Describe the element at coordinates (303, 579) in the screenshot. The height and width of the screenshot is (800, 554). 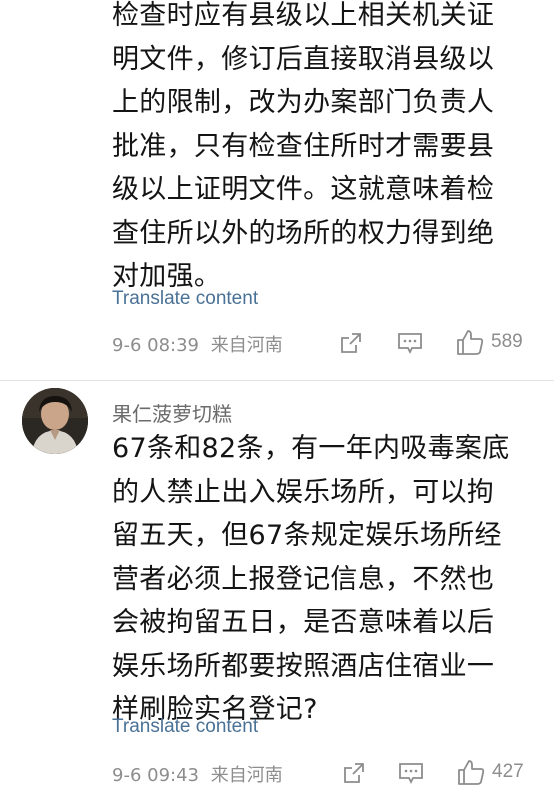
I see `comment-2-line: 营者必须上报登记信息，不然也` at that location.